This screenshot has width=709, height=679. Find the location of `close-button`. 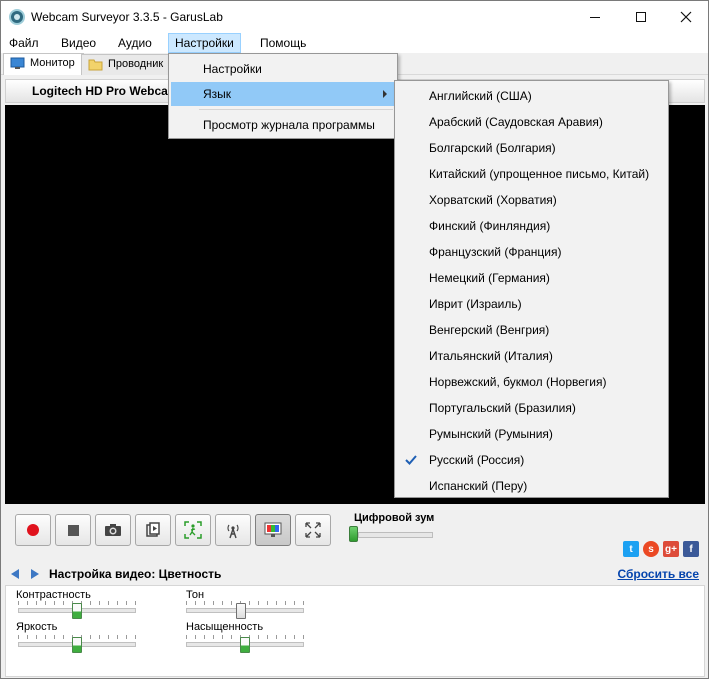

close-button is located at coordinates (686, 17).